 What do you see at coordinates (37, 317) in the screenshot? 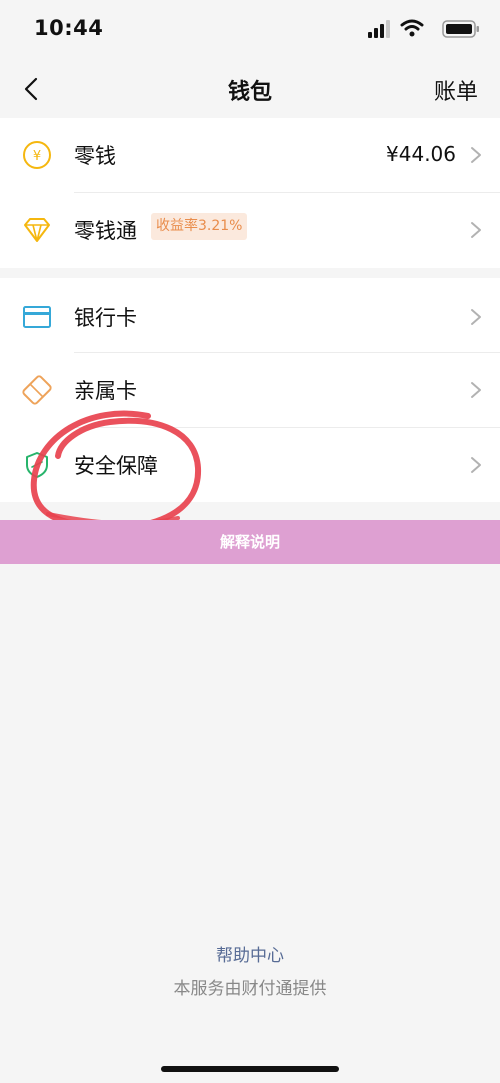
I see `bank-card-icon` at bounding box center [37, 317].